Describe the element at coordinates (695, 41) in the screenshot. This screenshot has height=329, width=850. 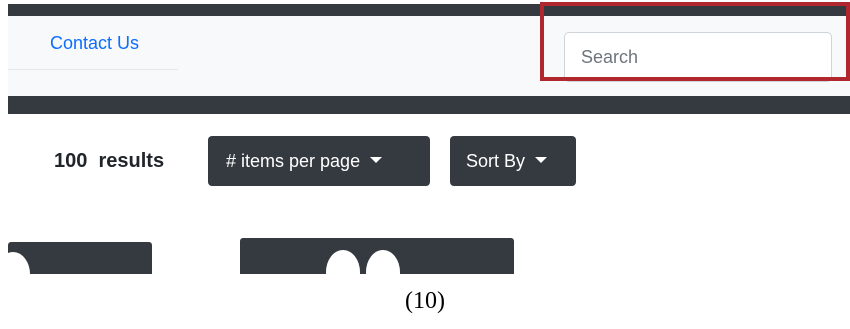
I see `search-highlight-box` at that location.